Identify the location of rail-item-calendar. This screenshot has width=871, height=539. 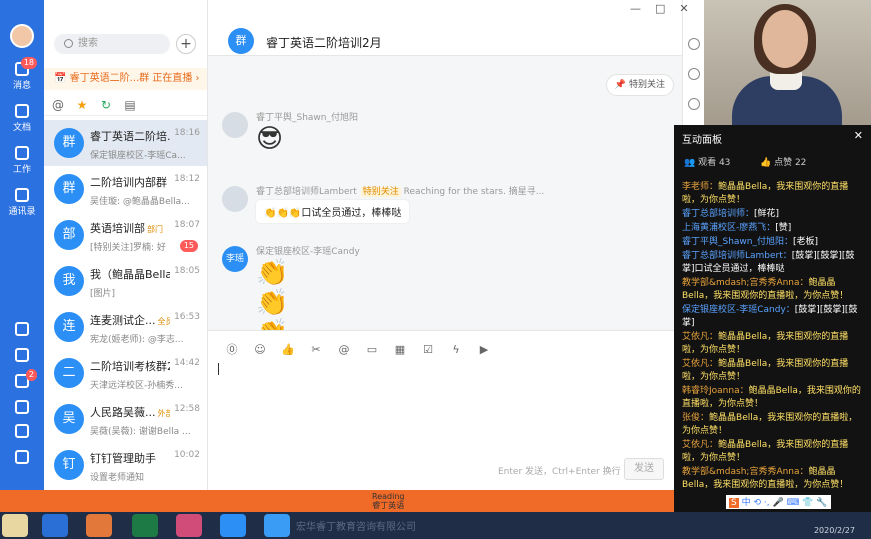
(22, 329).